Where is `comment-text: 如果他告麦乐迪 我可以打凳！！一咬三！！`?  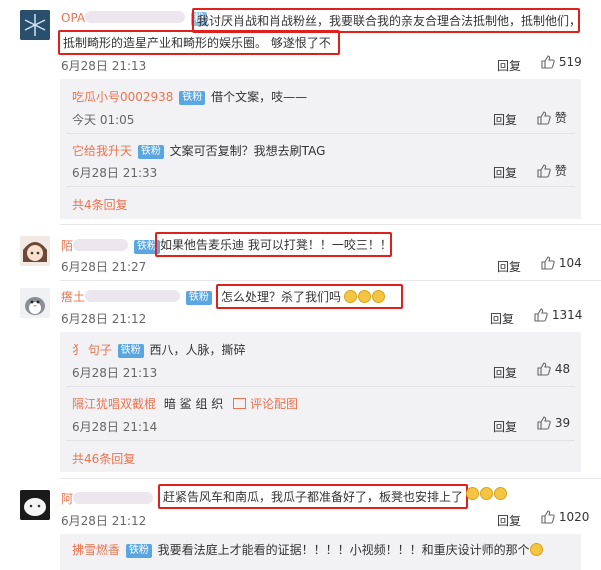 comment-text: 如果他告麦乐迪 我可以打凳！！一咬三！！ is located at coordinates (276, 245).